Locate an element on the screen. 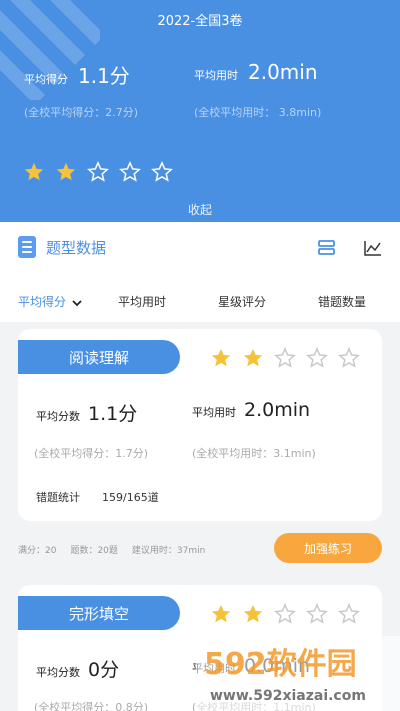 The width and height of the screenshot is (400, 711). tab-star-rating: 星级评分 is located at coordinates (242, 301).